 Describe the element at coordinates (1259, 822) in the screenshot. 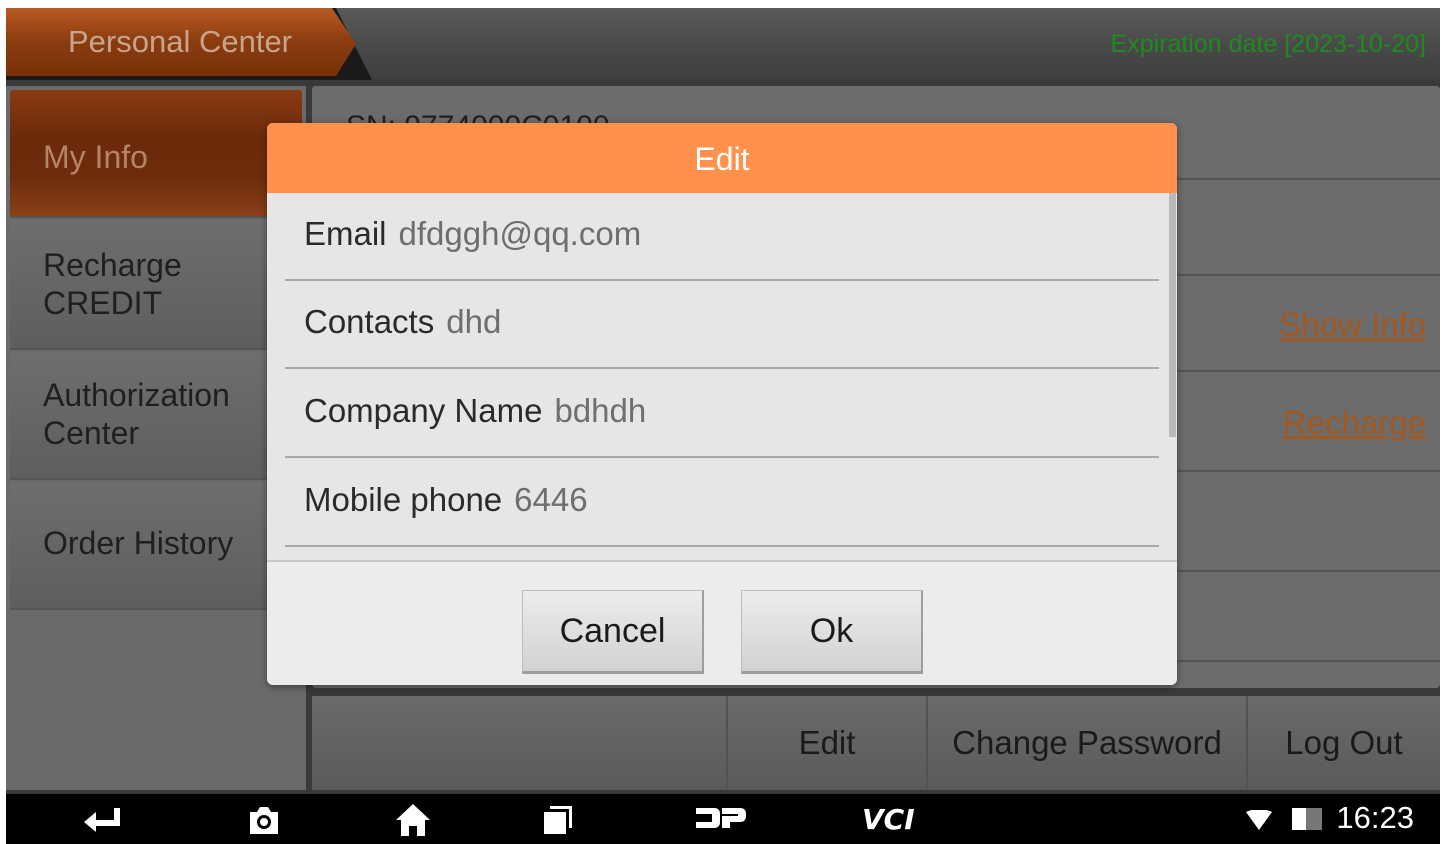

I see `wifi-icon` at that location.